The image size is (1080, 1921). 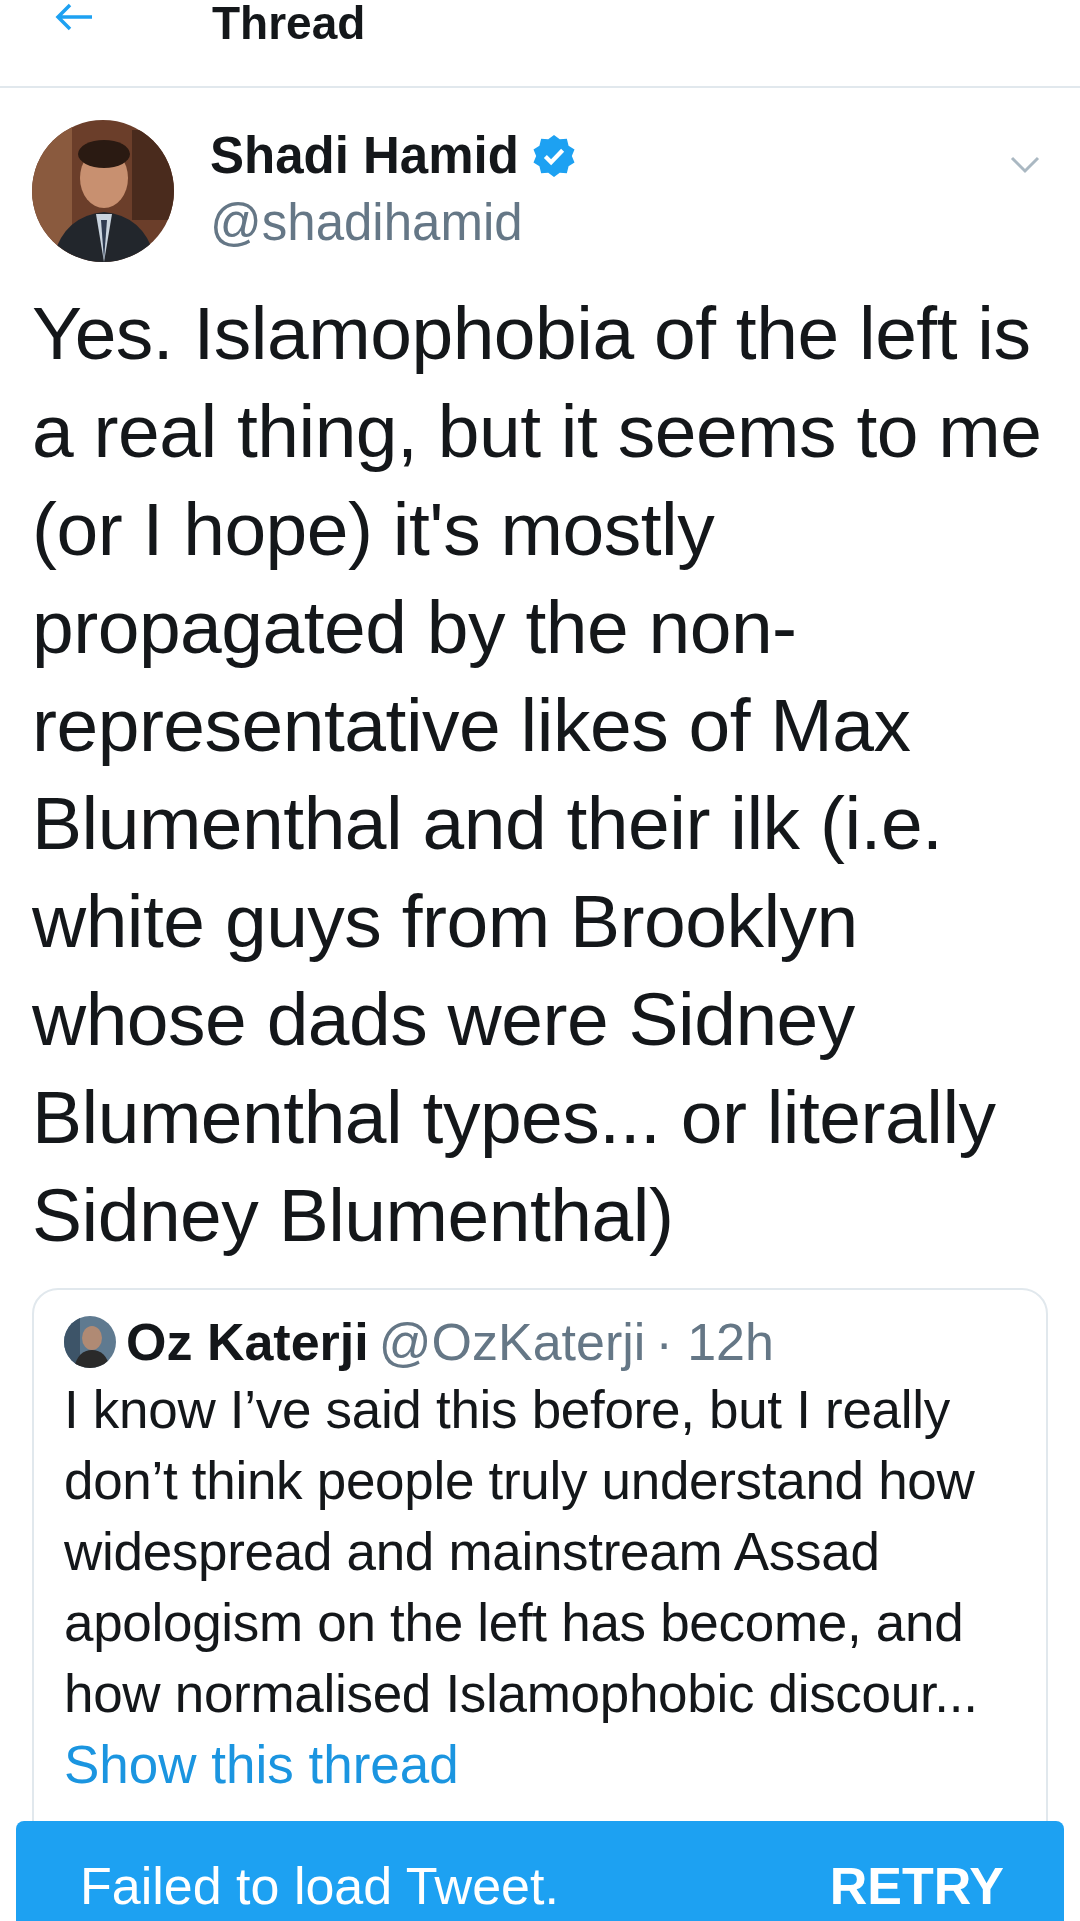 I want to click on snackbar-message: Failed to load Tweet., so click(x=319, y=1886).